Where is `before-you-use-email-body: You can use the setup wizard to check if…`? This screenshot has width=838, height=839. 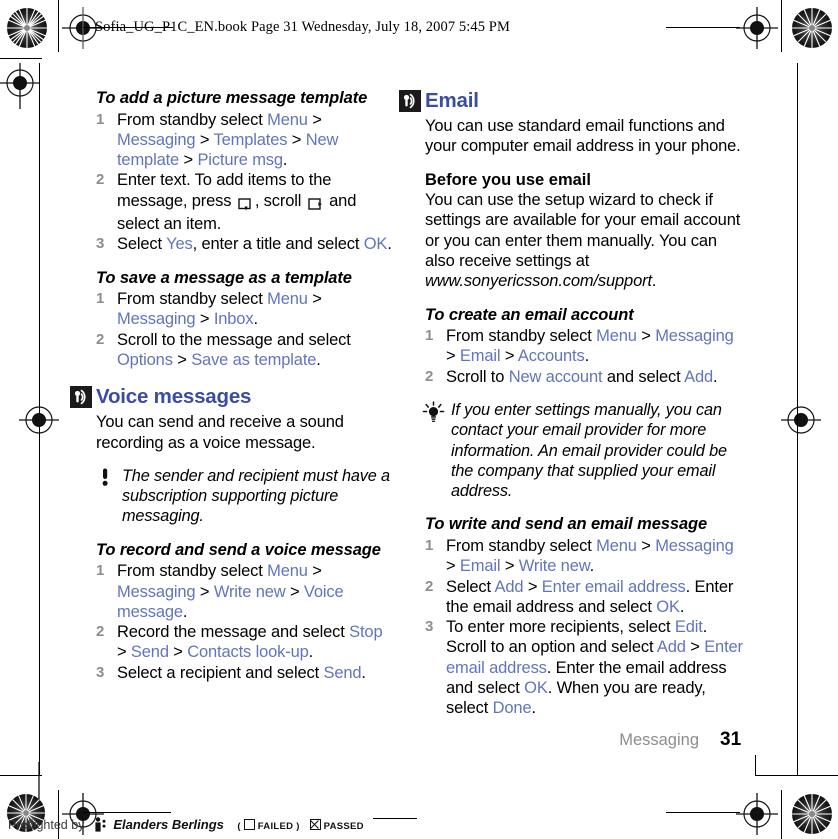 before-you-use-email-body: You can use the setup wizard to check if… is located at coordinates (585, 240).